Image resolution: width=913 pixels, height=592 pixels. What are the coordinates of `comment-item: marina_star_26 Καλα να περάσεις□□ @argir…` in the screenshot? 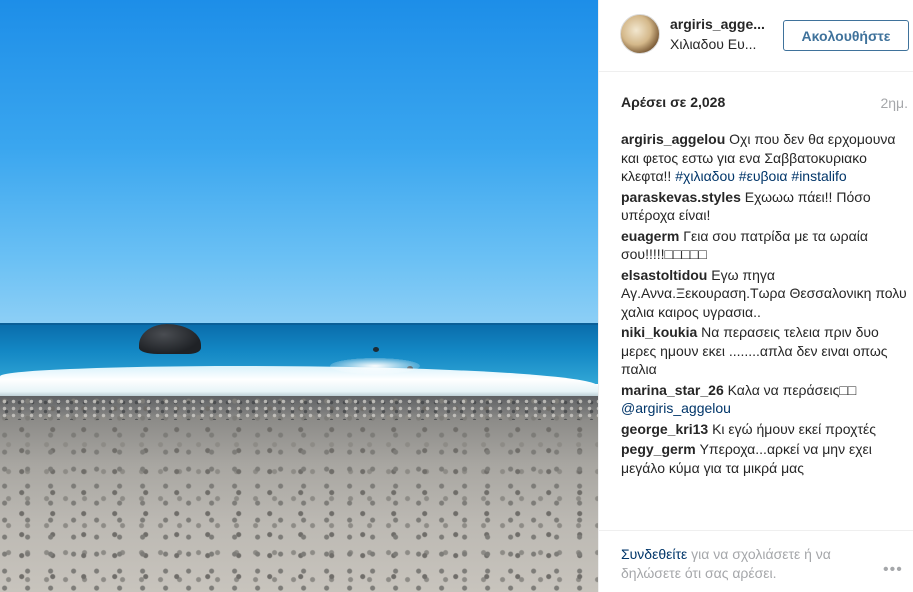 It's located at (764, 399).